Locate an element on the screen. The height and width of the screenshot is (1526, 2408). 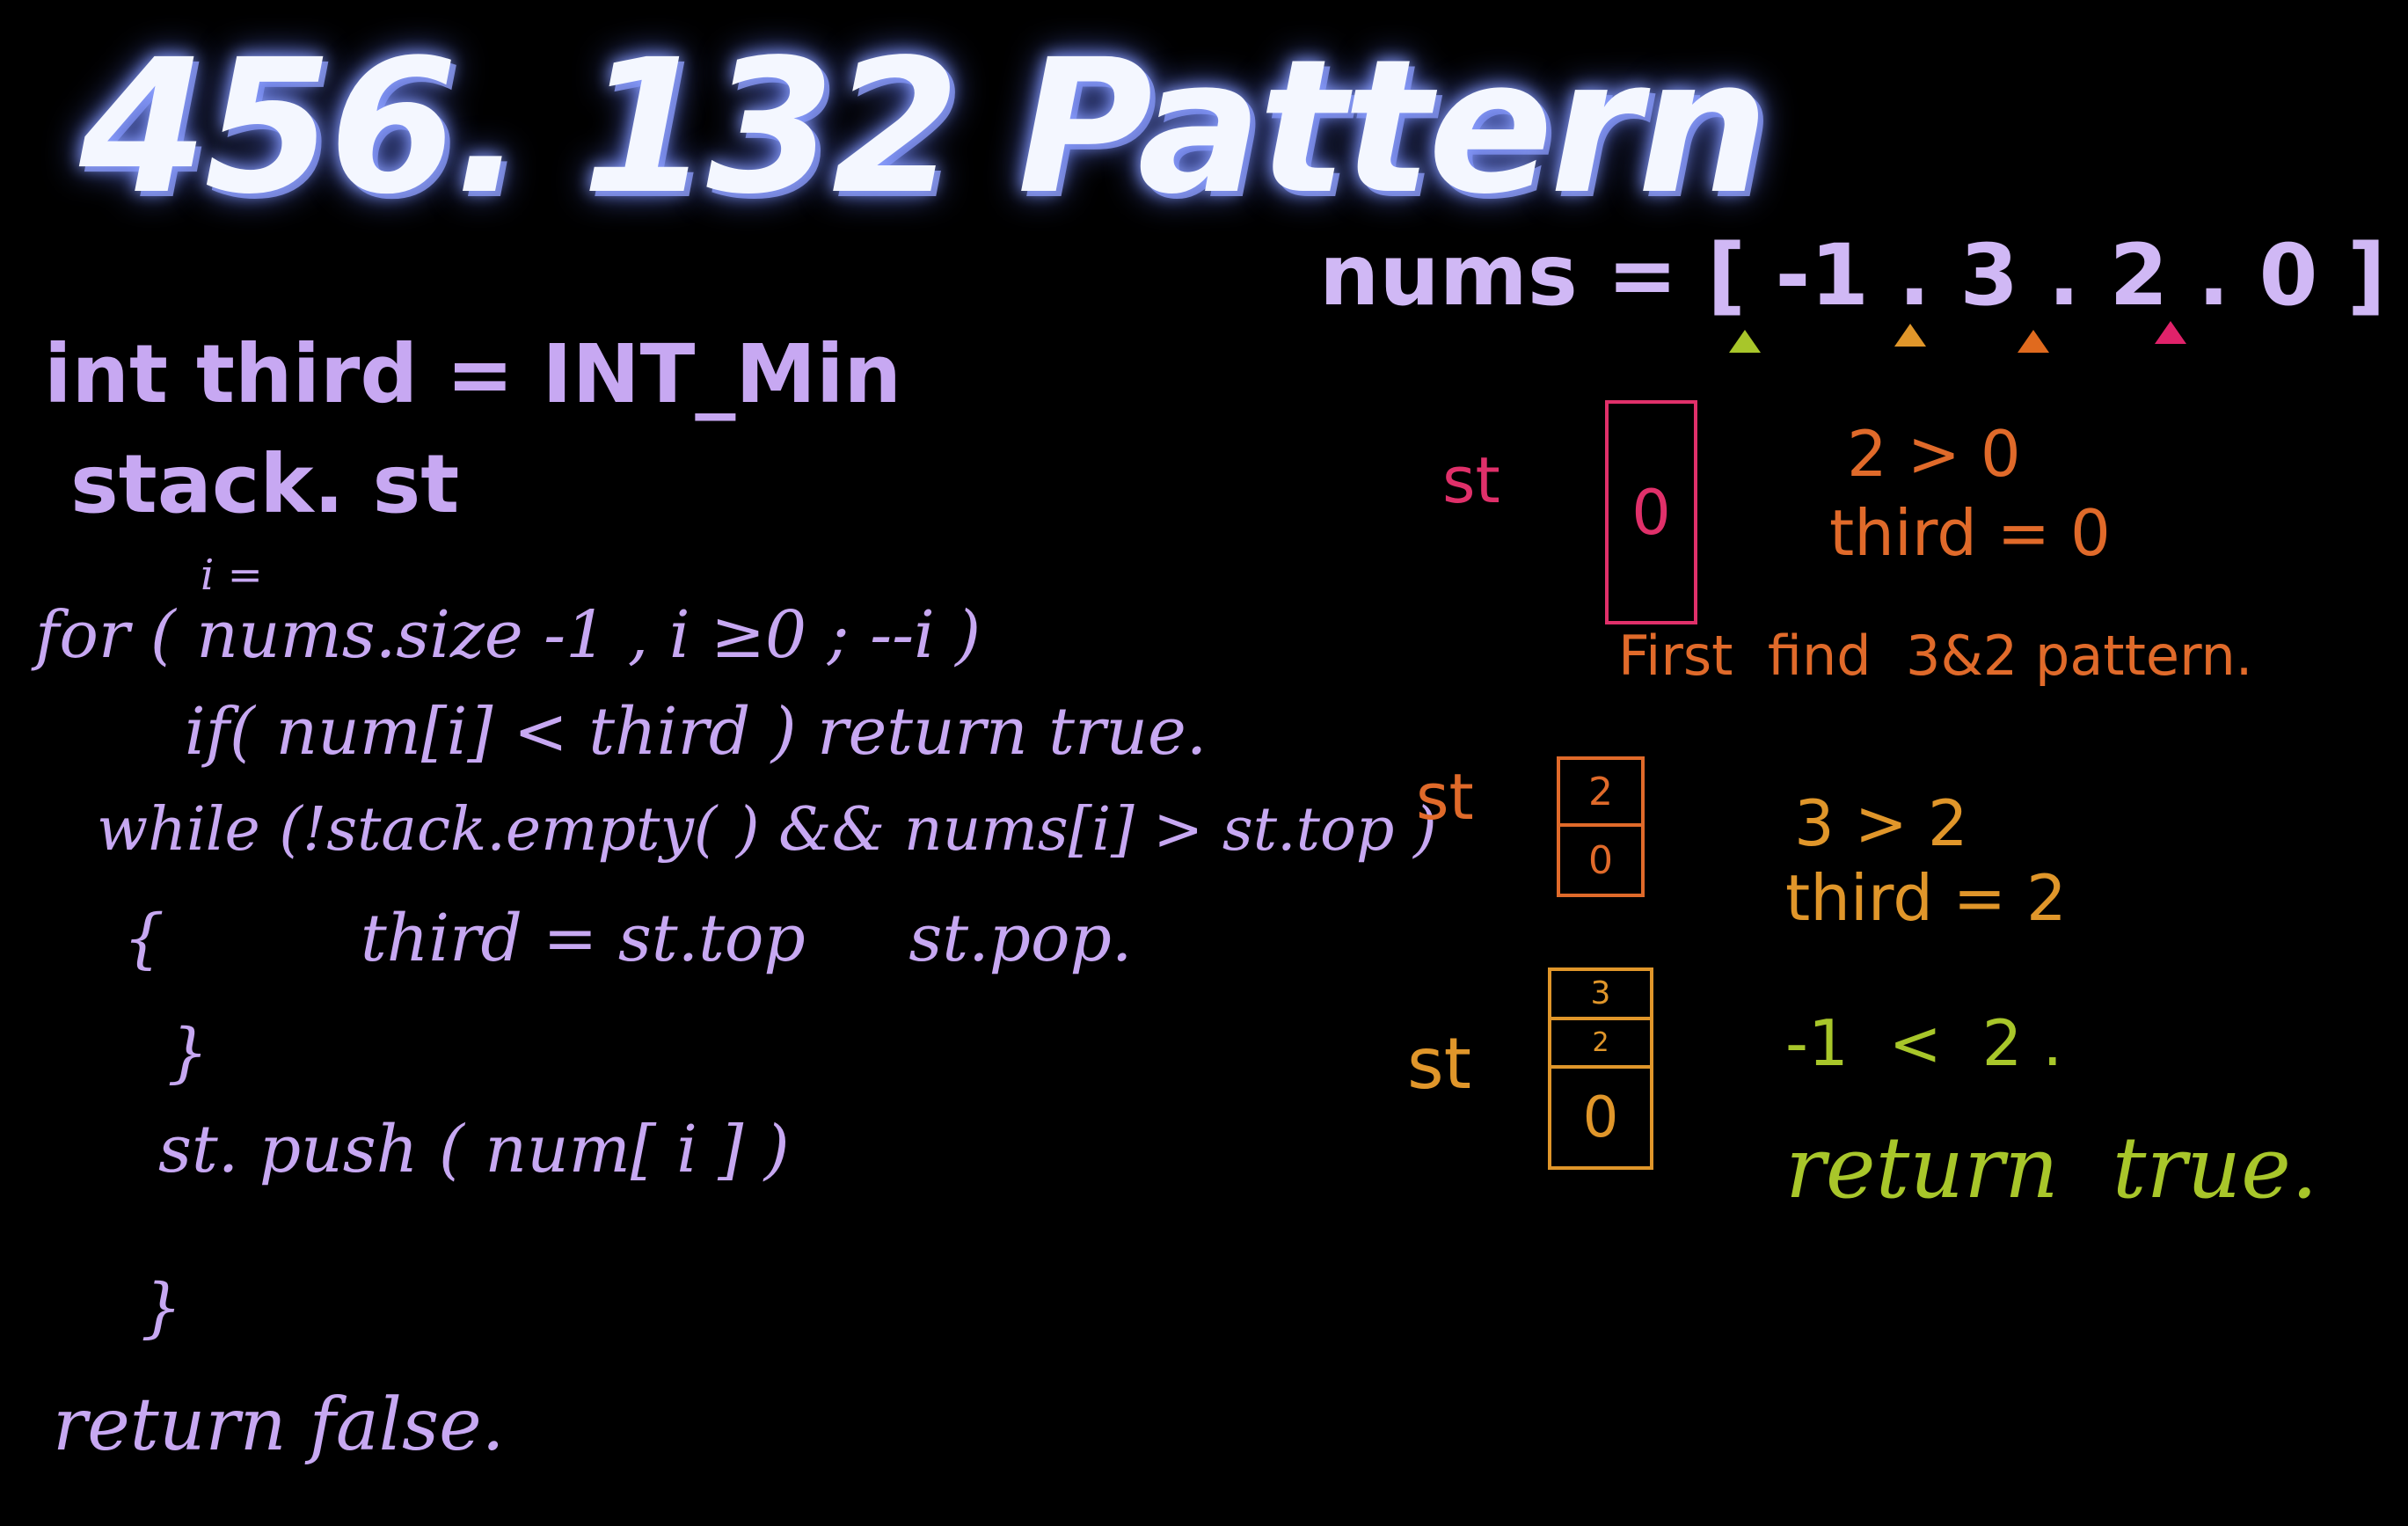
code-line-return-false: return false. is located at coordinates (279, 1425).